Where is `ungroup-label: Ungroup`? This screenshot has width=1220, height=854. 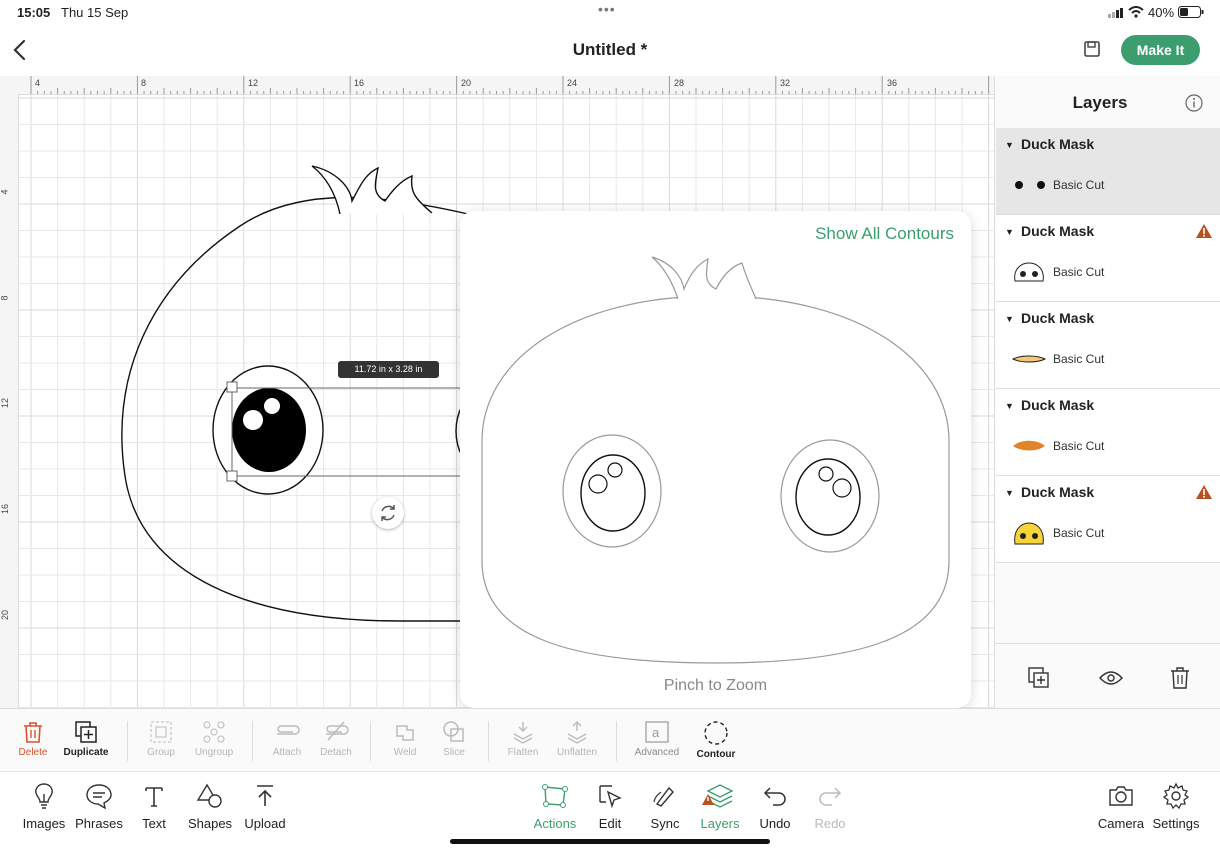 ungroup-label: Ungroup is located at coordinates (214, 752).